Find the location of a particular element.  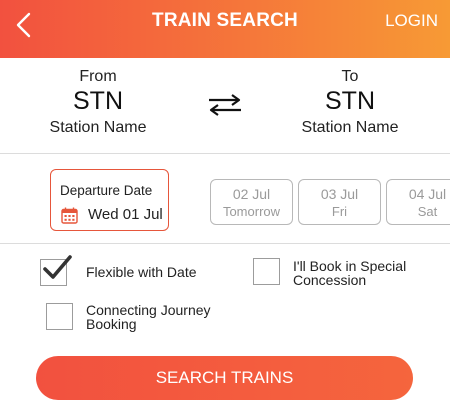

checkmark-icon is located at coordinates (57, 267).